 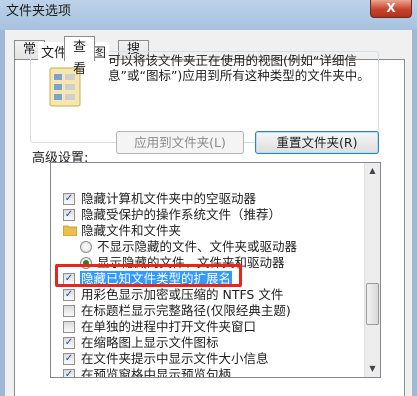 I want to click on list-item-selected: ✓ 隐藏已知文件类型的扩展名, so click(x=206, y=279).